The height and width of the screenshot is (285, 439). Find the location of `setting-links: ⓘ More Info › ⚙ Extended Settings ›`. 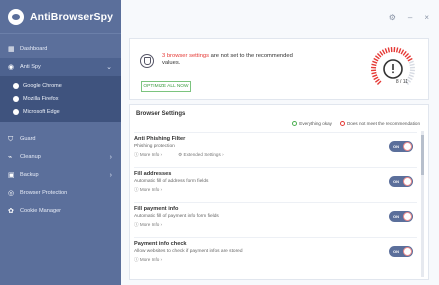

setting-links: ⓘ More Info › ⚙ Extended Settings › is located at coordinates (179, 155).